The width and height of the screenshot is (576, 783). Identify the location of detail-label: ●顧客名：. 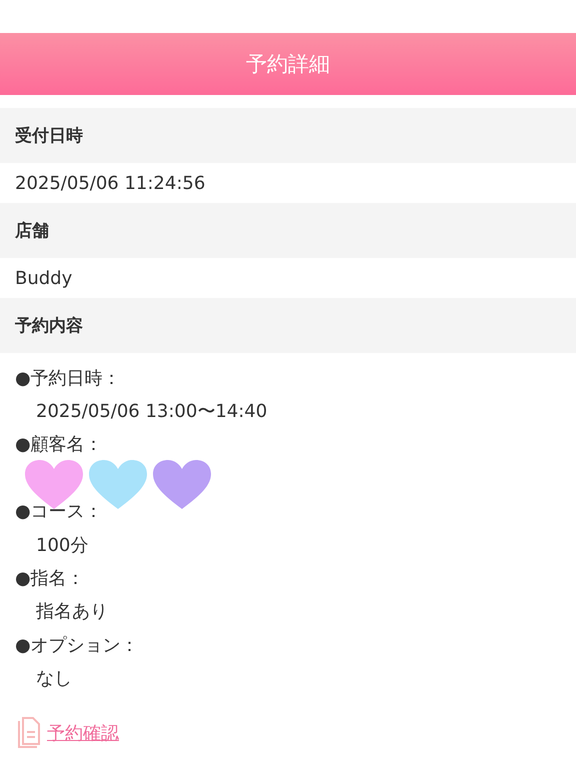
(59, 444).